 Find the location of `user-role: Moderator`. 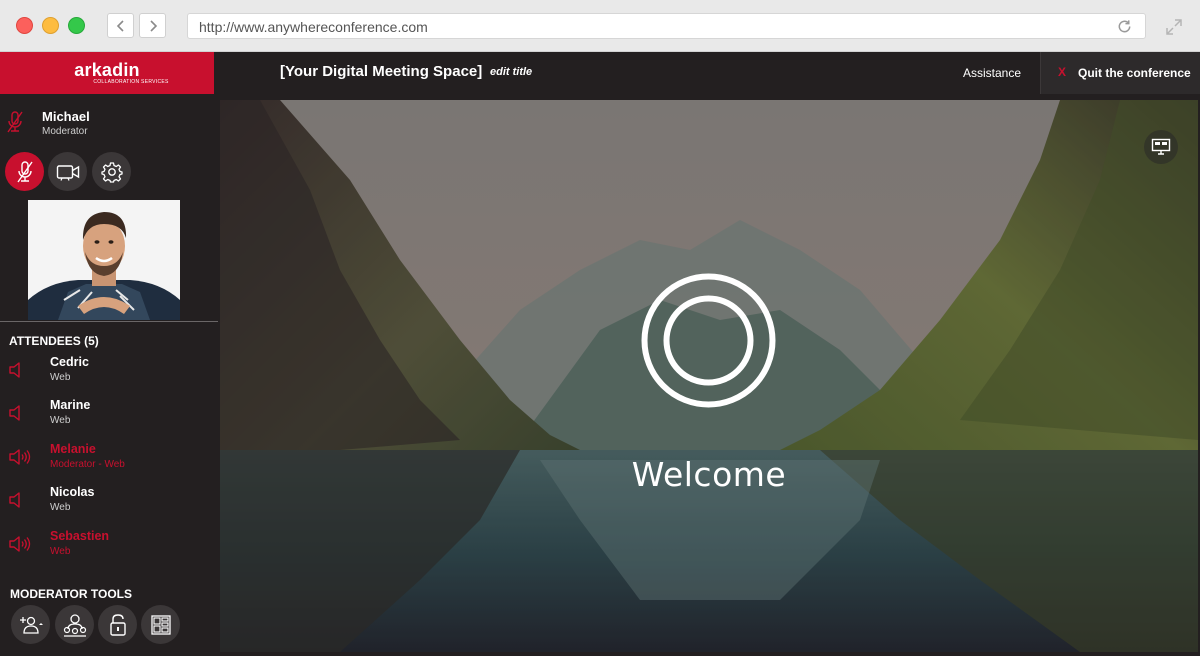

user-role: Moderator is located at coordinates (65, 131).